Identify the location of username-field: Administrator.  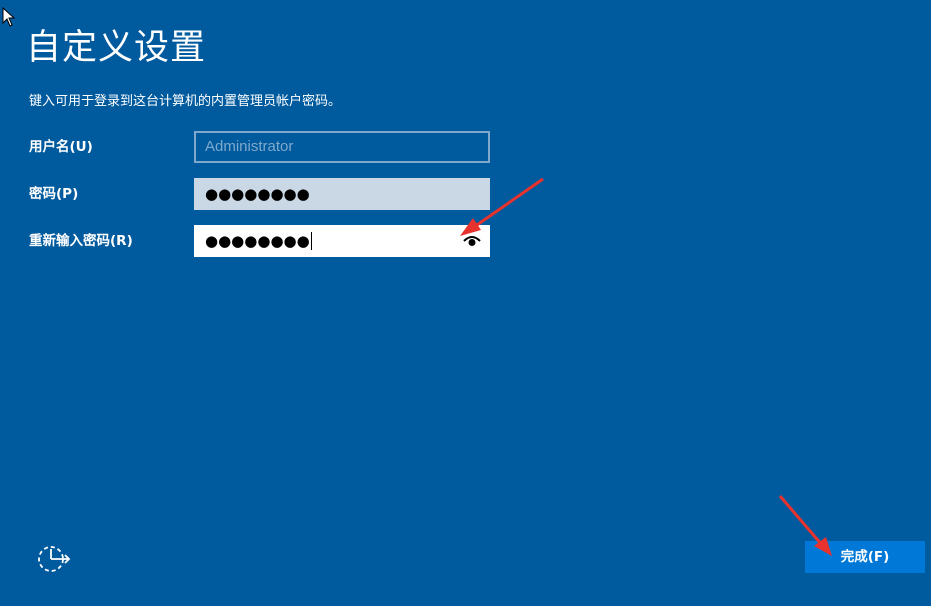
(342, 147).